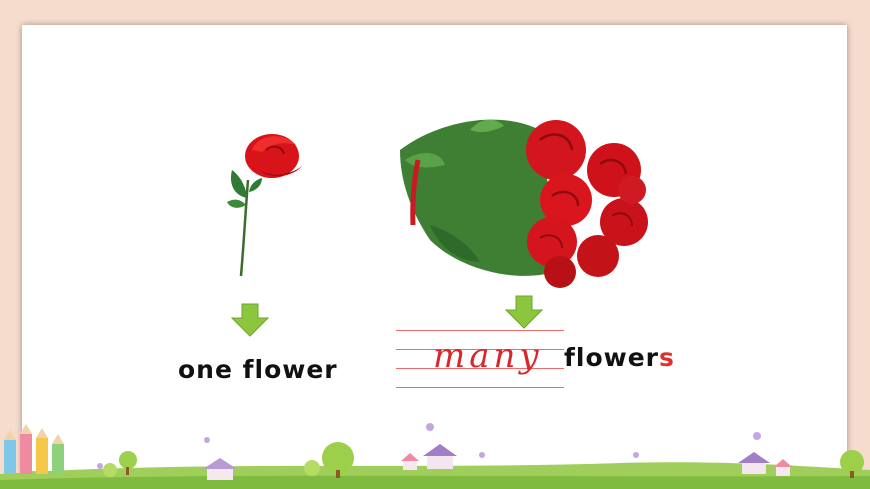  I want to click on plural-suffix: s, so click(667, 357).